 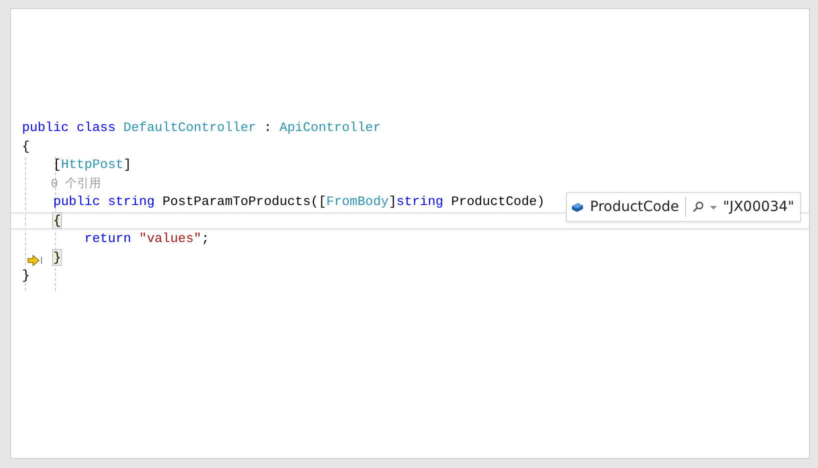 What do you see at coordinates (26, 147) in the screenshot?
I see `code-line: {` at bounding box center [26, 147].